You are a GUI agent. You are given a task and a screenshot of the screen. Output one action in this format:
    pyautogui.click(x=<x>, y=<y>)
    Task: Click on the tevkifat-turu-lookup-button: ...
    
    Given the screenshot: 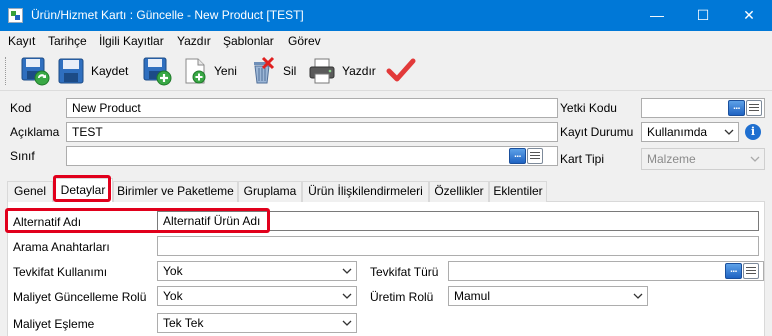 What is the action you would take?
    pyautogui.click(x=733, y=271)
    